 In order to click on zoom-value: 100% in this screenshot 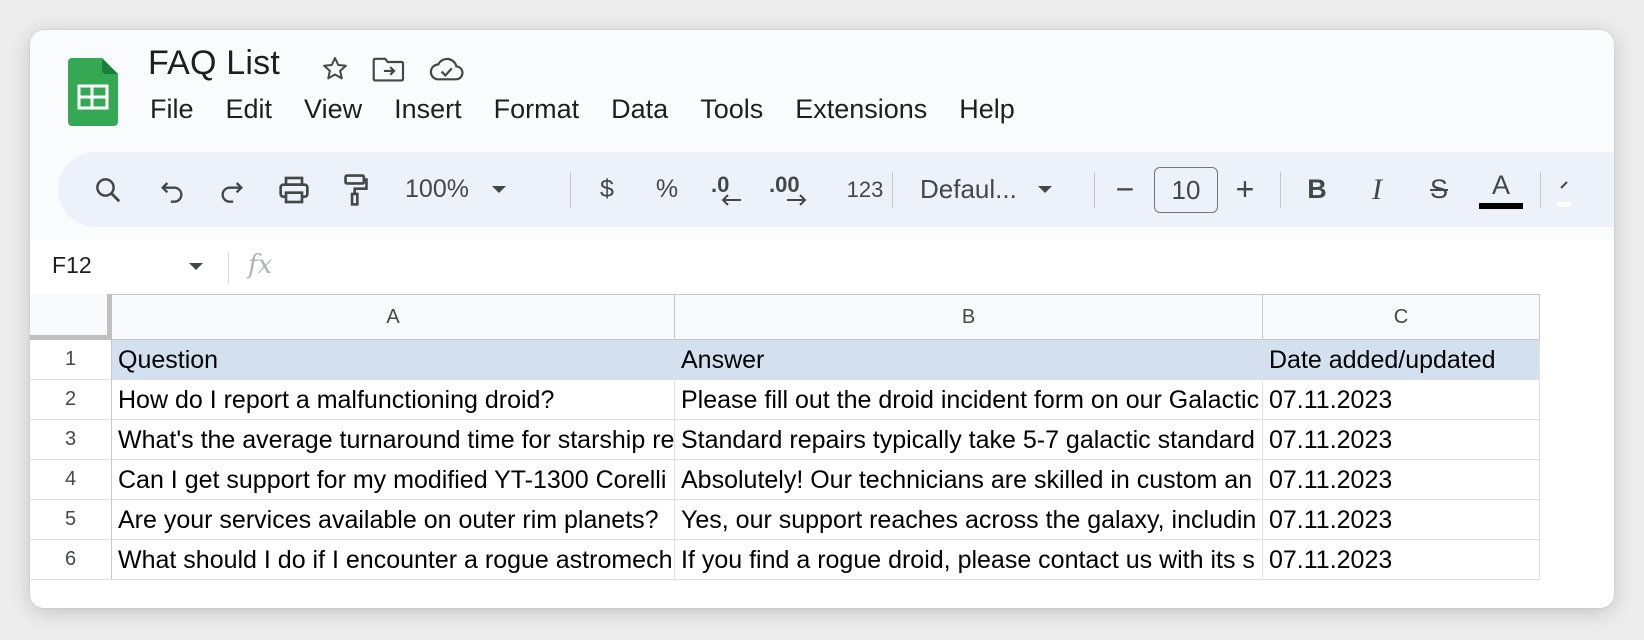, I will do `click(437, 189)`.